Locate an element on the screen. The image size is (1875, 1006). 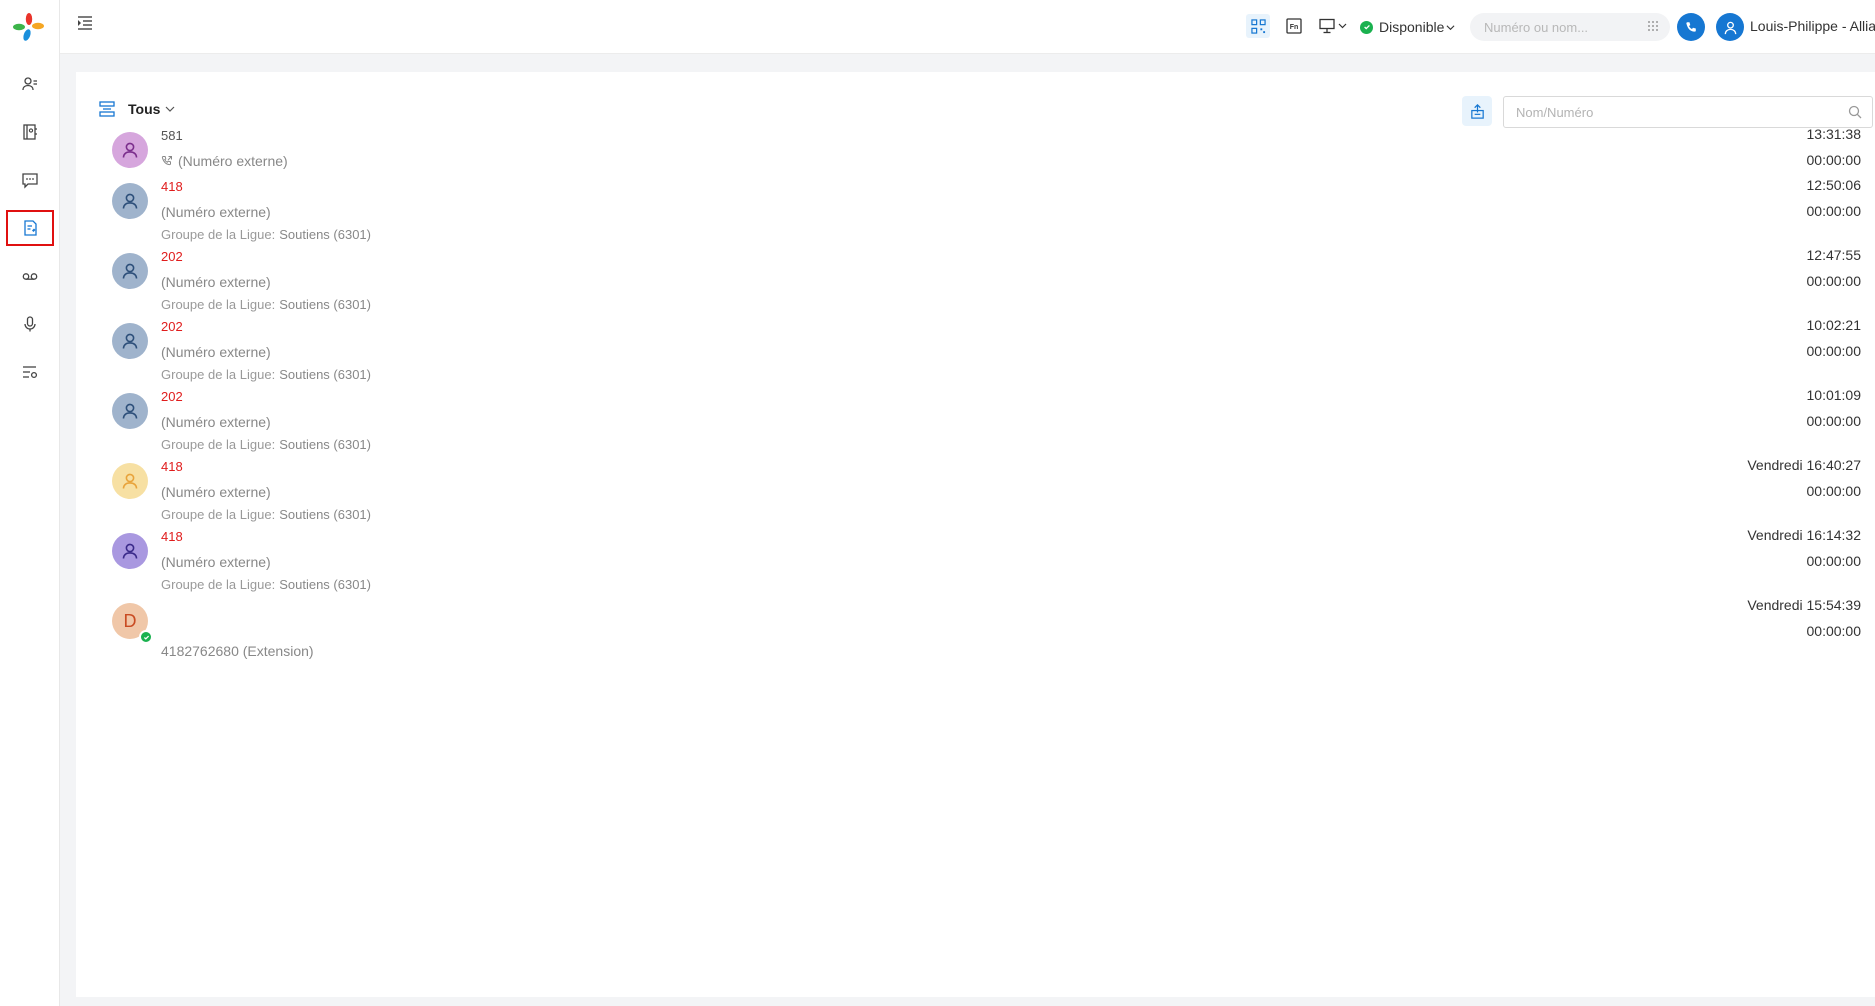
qr-code-button is located at coordinates (1258, 26).